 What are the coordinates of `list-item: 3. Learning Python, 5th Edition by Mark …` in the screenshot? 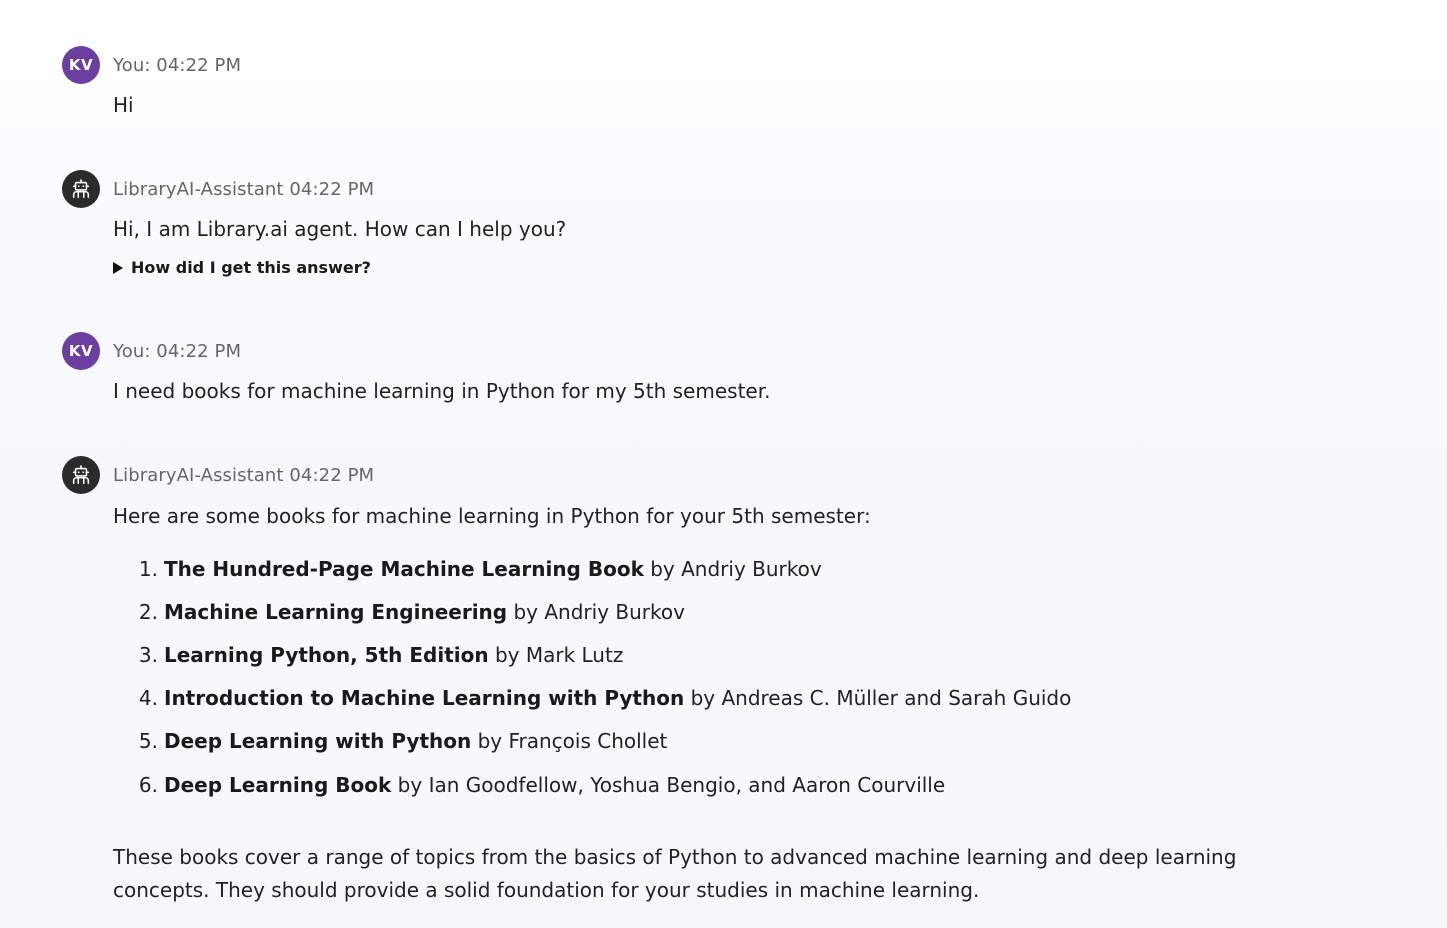 It's located at (737, 654).